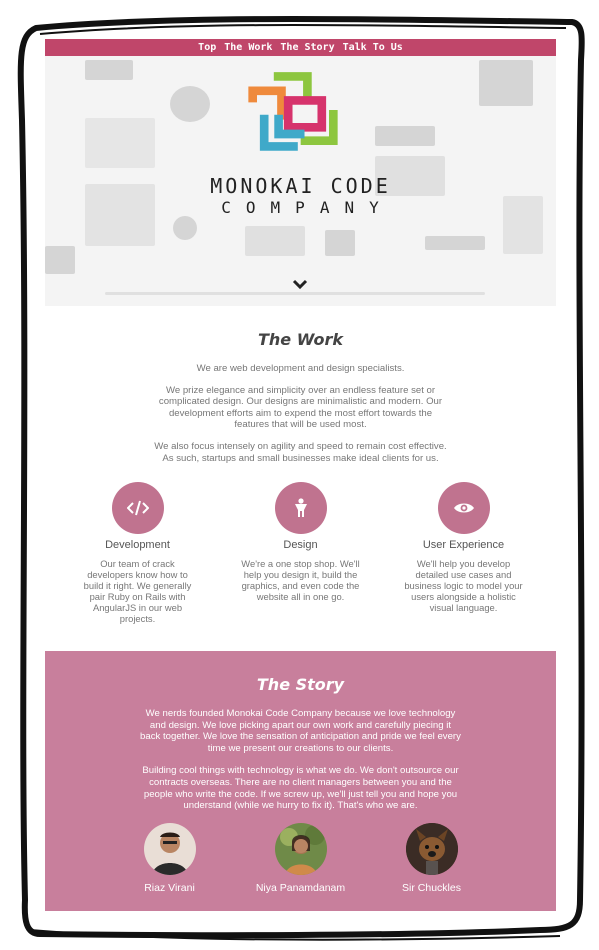 The height and width of the screenshot is (950, 599). I want to click on team-member-name: Niya Panamdanam, so click(300, 887).